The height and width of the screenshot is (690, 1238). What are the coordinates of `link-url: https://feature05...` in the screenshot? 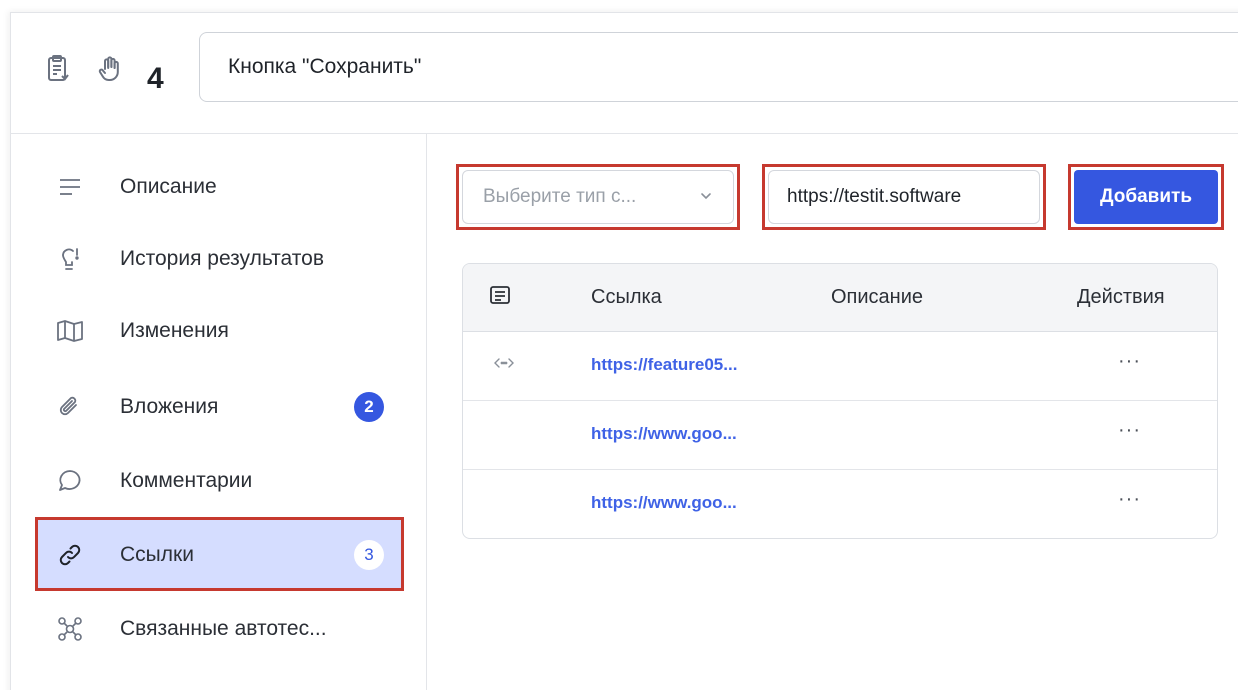 It's located at (664, 365).